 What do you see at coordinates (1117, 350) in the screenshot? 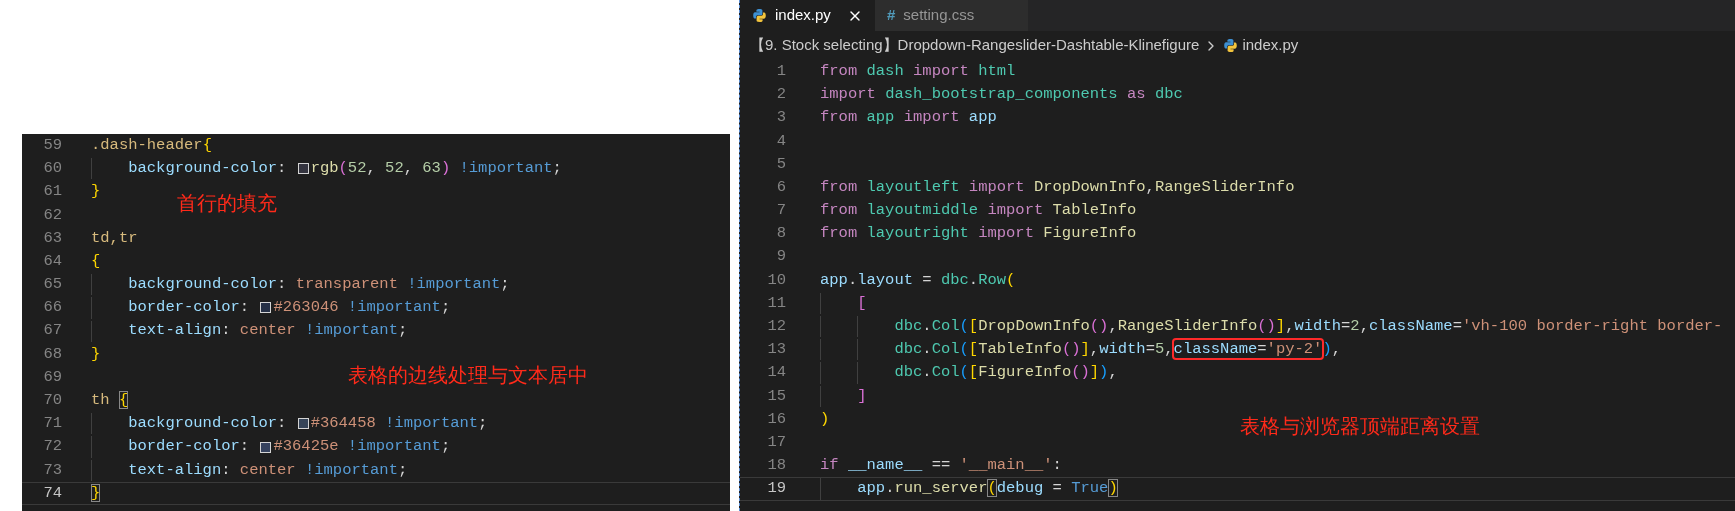
I see `code-text: dbc.Col([TableInfo()],width=5,className='py-2'),` at bounding box center [1117, 350].